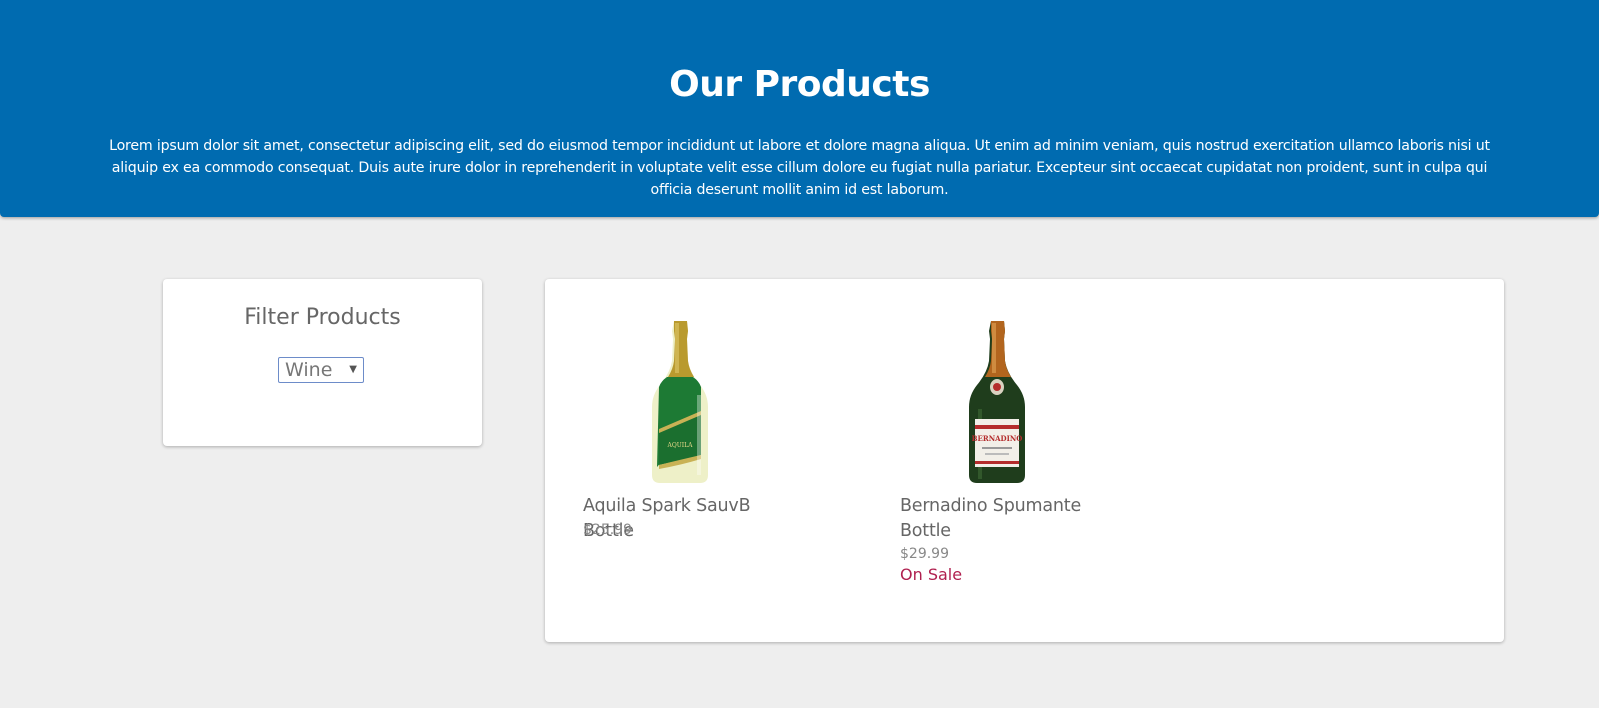 The image size is (1599, 708). Describe the element at coordinates (309, 370) in the screenshot. I see `category-select-value: Wine` at that location.